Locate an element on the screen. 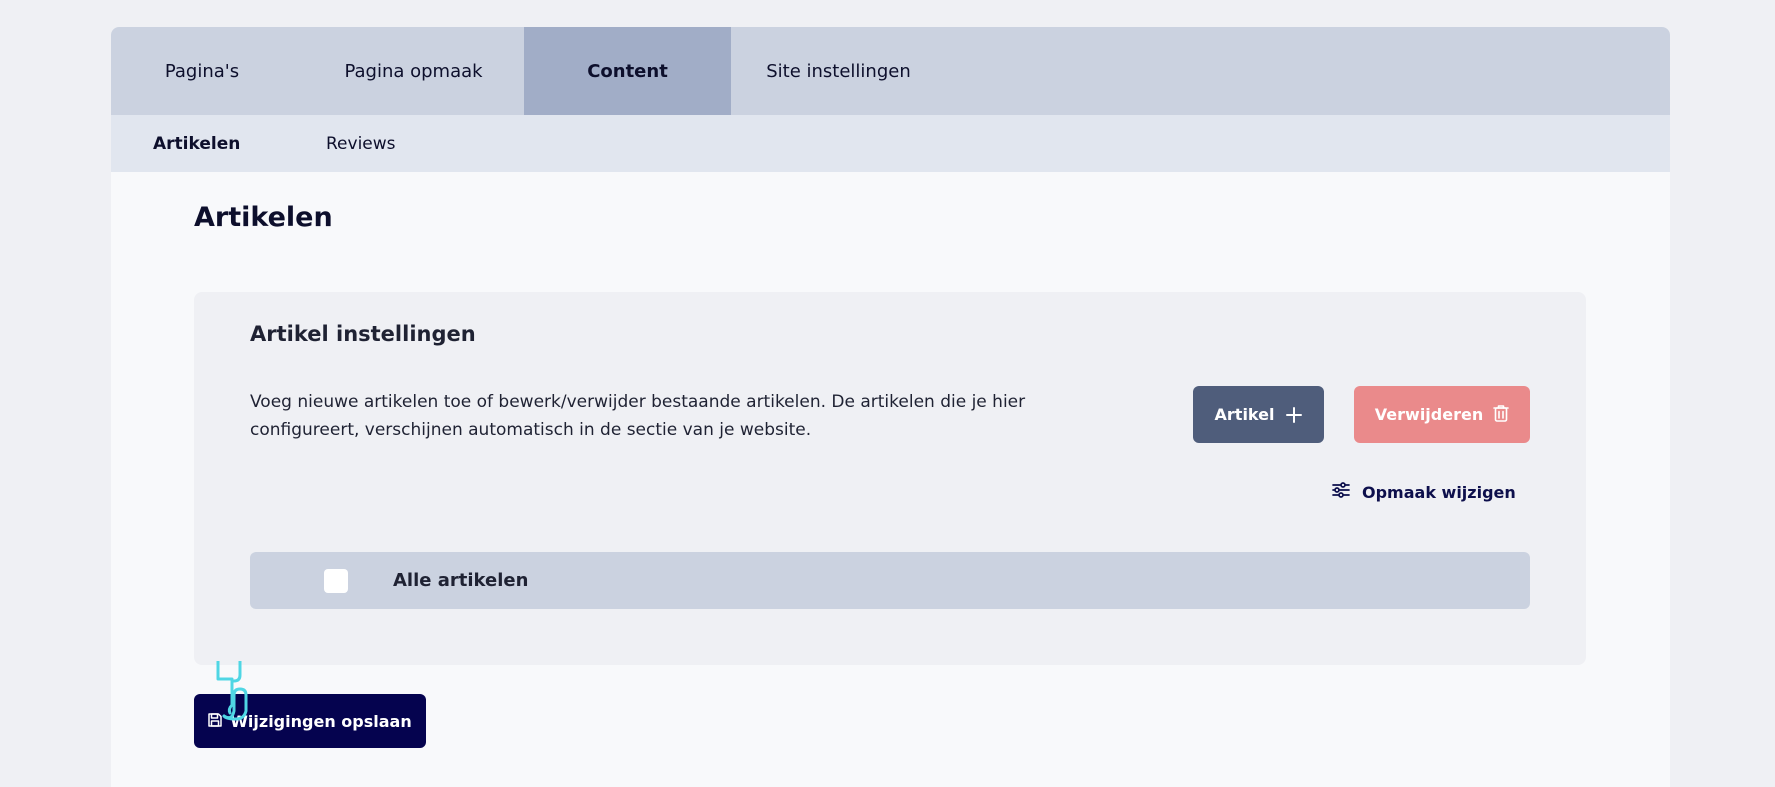 The width and height of the screenshot is (1775, 787). subtab-artikelen: Artikelen is located at coordinates (196, 143).